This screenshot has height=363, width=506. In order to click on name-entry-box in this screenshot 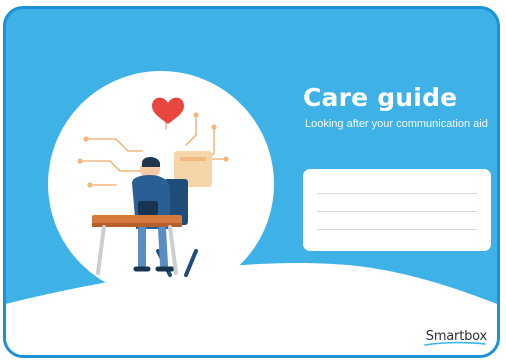, I will do `click(397, 210)`.